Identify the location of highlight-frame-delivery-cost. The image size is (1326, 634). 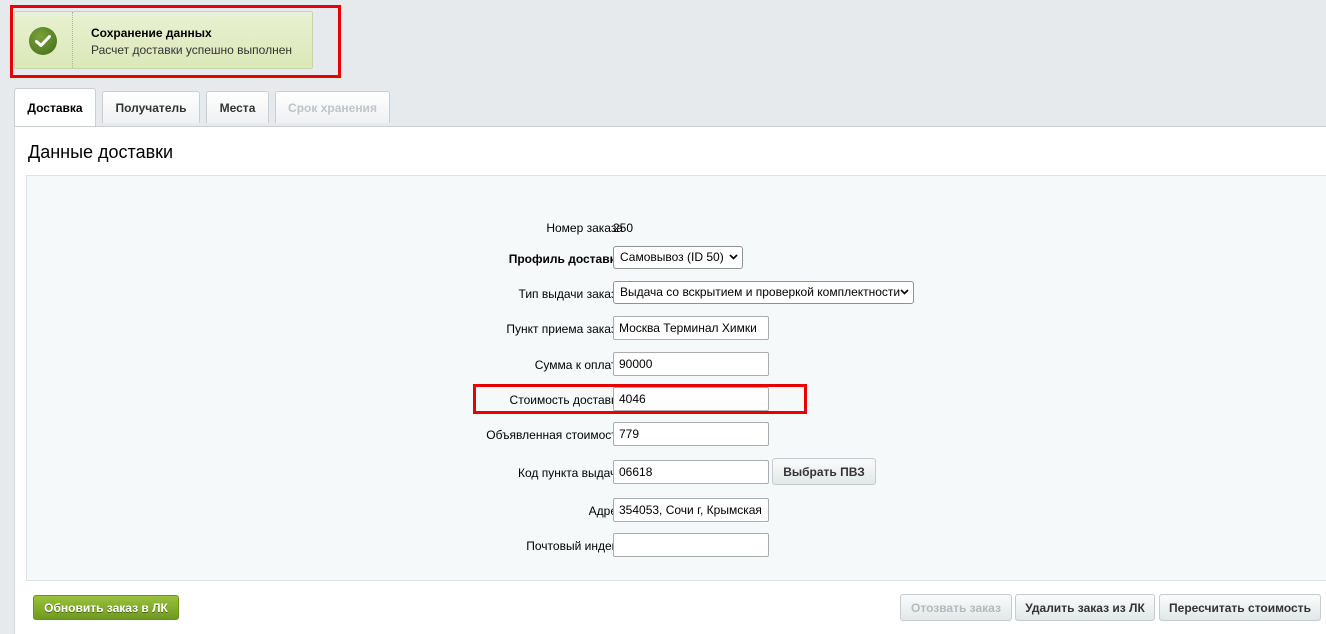
(640, 399).